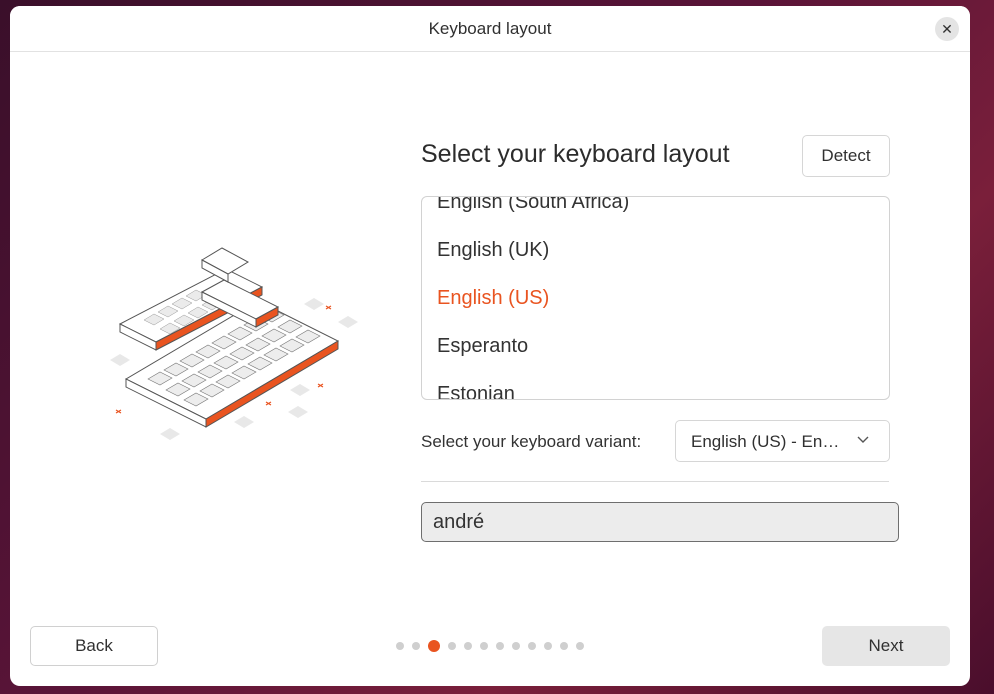 The height and width of the screenshot is (694, 994). What do you see at coordinates (846, 156) in the screenshot?
I see `detect-button: Detect` at bounding box center [846, 156].